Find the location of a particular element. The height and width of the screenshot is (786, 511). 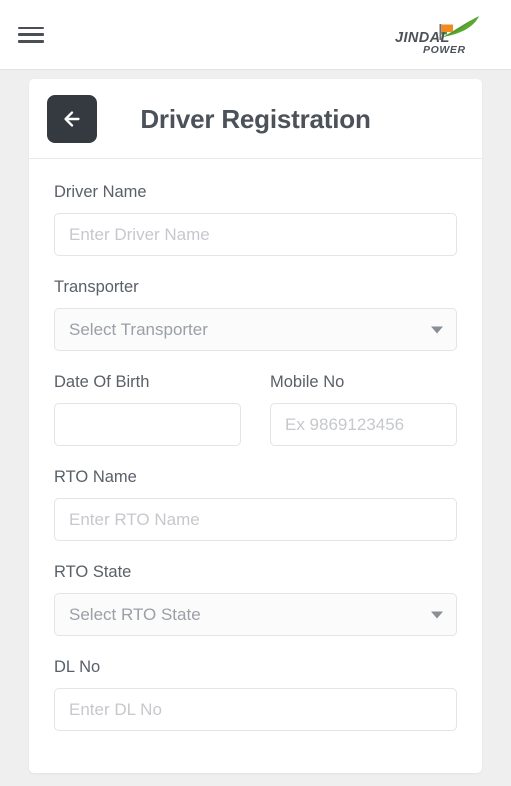

label-mobile-no: Mobile No is located at coordinates (307, 382).